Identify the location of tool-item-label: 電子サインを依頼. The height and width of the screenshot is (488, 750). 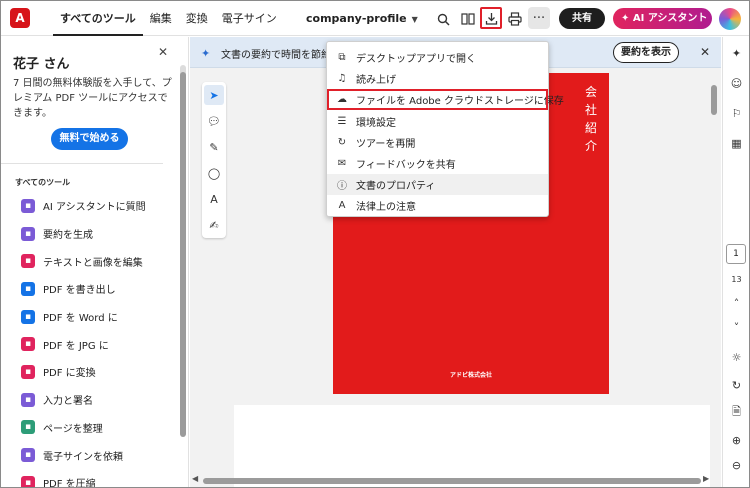
(83, 457).